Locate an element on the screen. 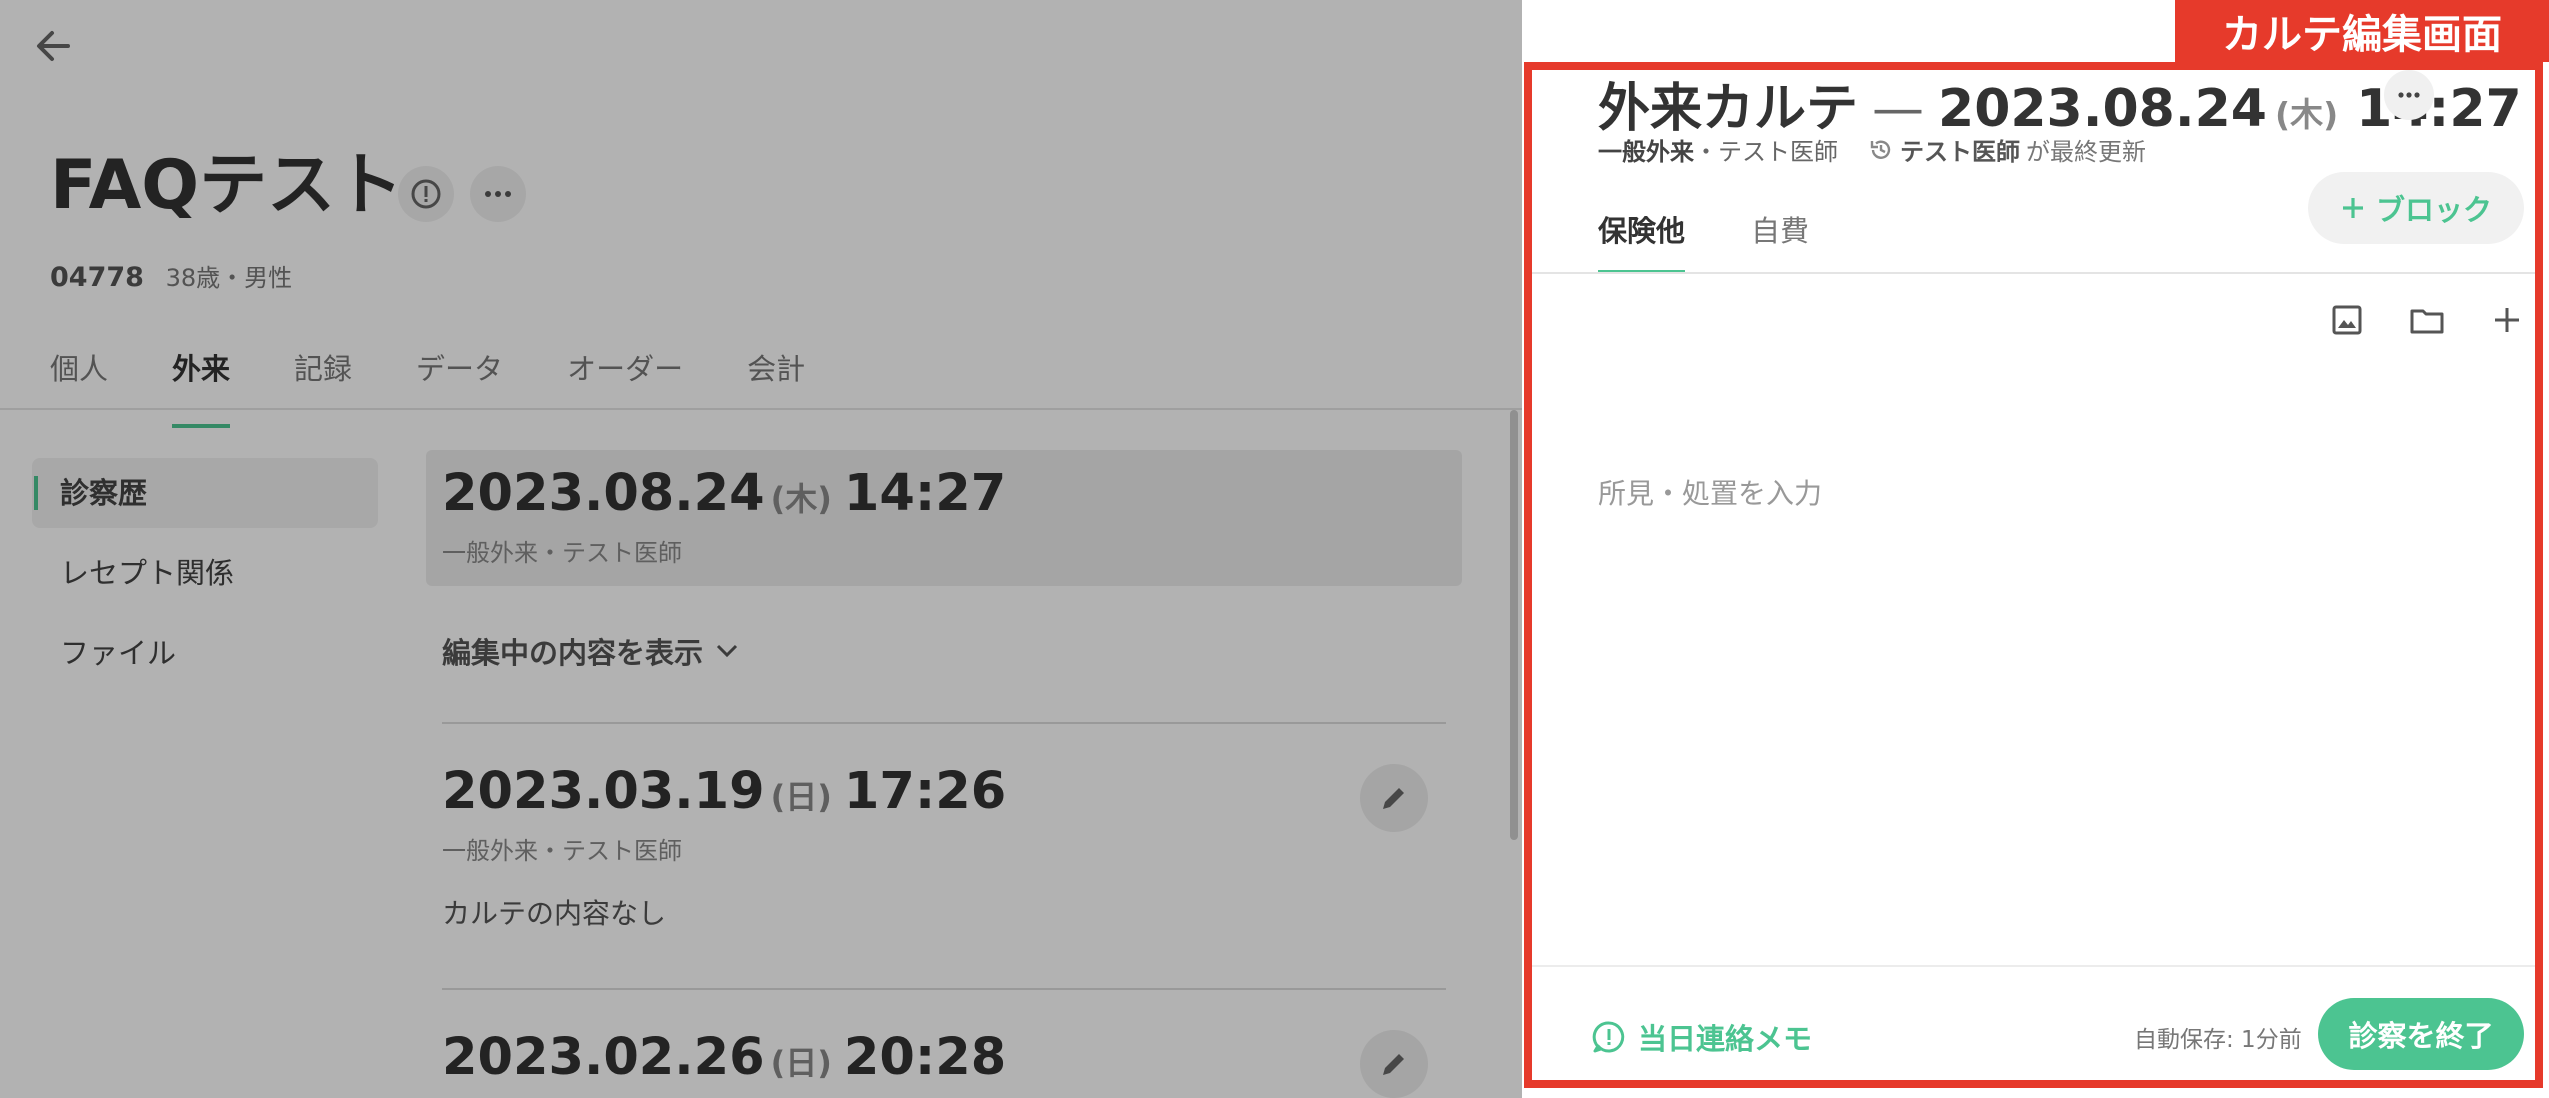  more-horizontal-icon is located at coordinates (2409, 95).